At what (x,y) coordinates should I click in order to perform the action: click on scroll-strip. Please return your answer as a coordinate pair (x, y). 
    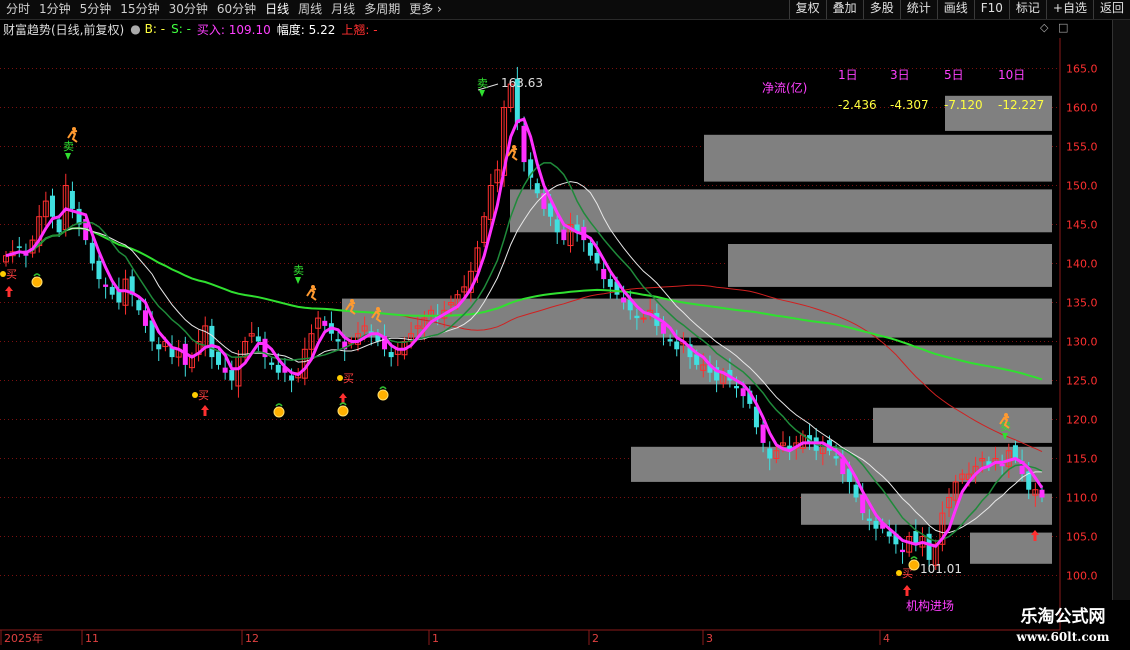
    Looking at the image, I should click on (1121, 310).